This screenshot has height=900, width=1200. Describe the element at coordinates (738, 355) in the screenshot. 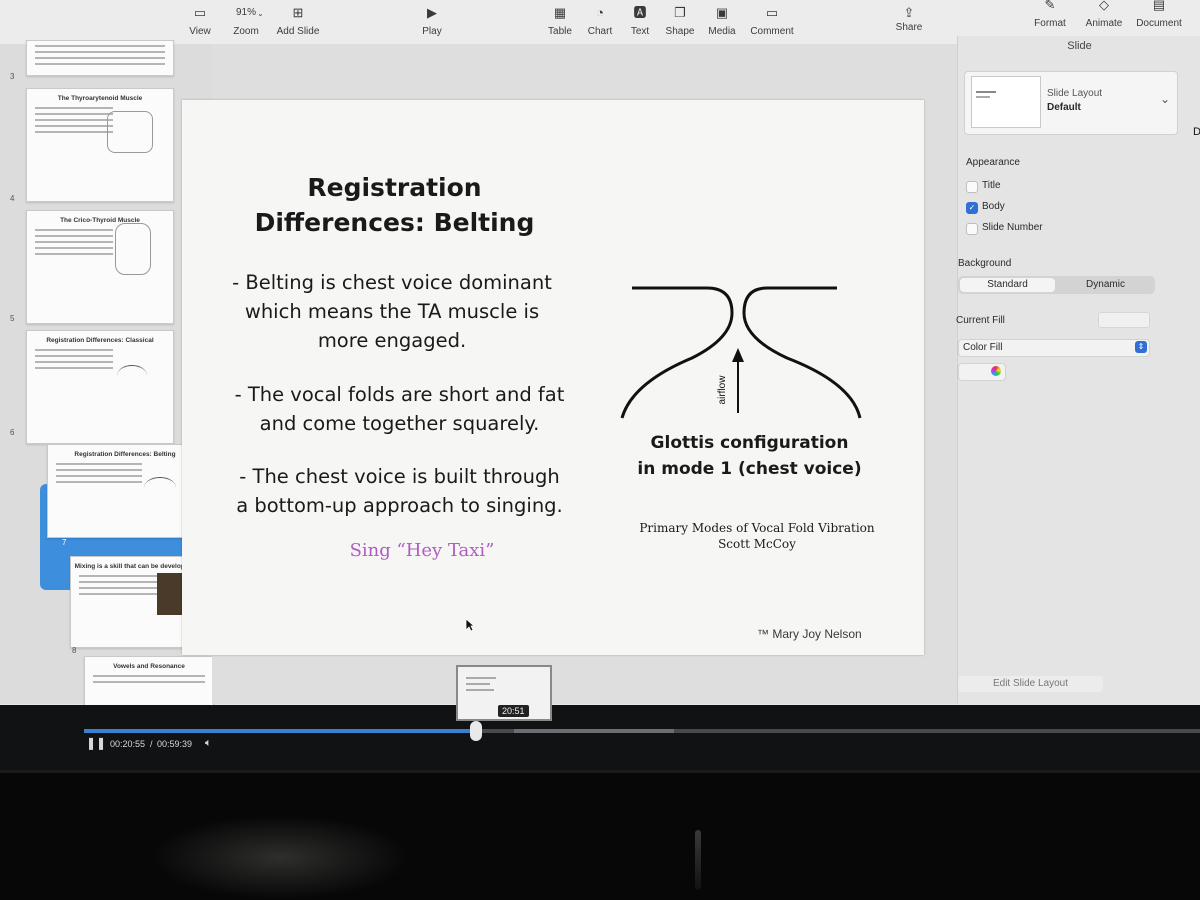

I see `arrow-up-icon` at that location.